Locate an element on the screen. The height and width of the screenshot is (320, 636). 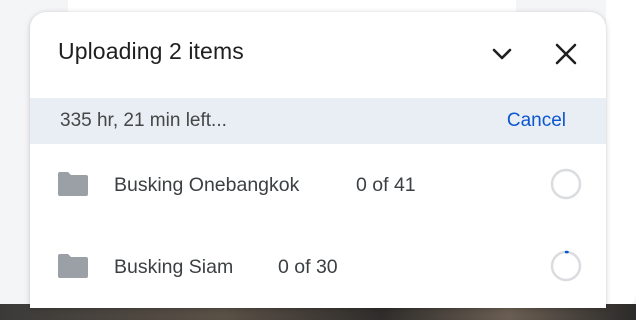
collapse-button is located at coordinates (502, 54).